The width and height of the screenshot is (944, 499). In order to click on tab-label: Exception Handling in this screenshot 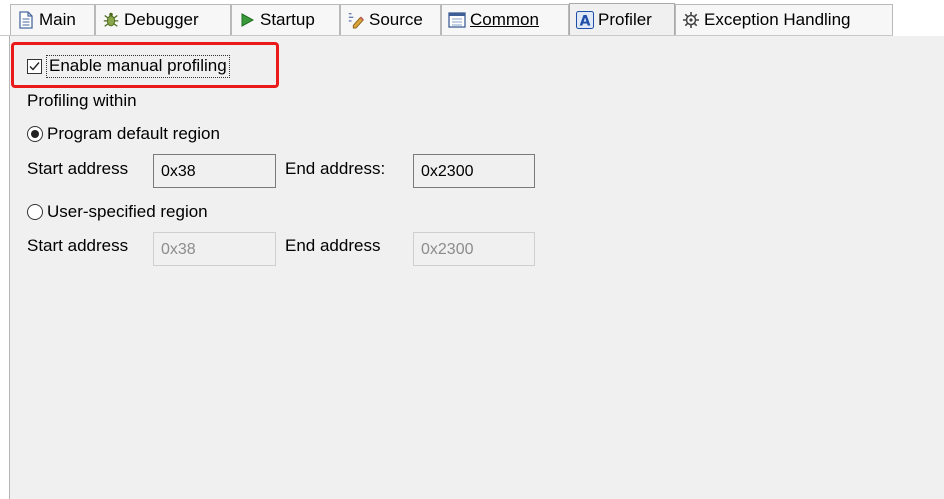, I will do `click(777, 19)`.